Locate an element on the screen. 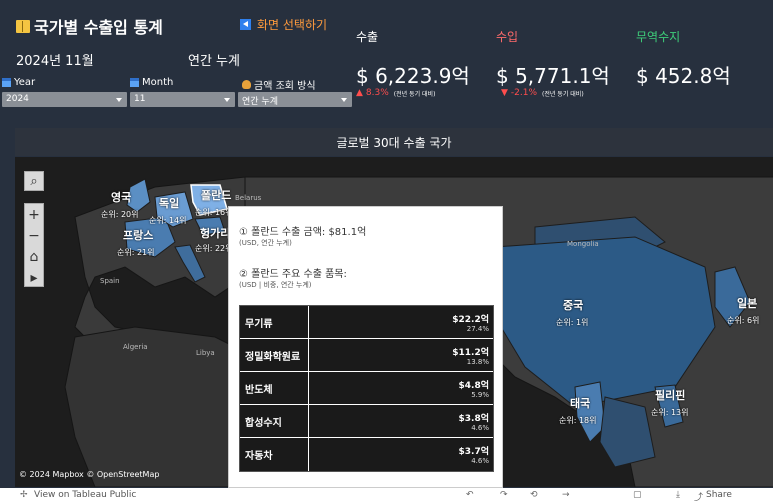 Image resolution: width=773 pixels, height=502 pixels. play-icon: ▸ is located at coordinates (34, 277).